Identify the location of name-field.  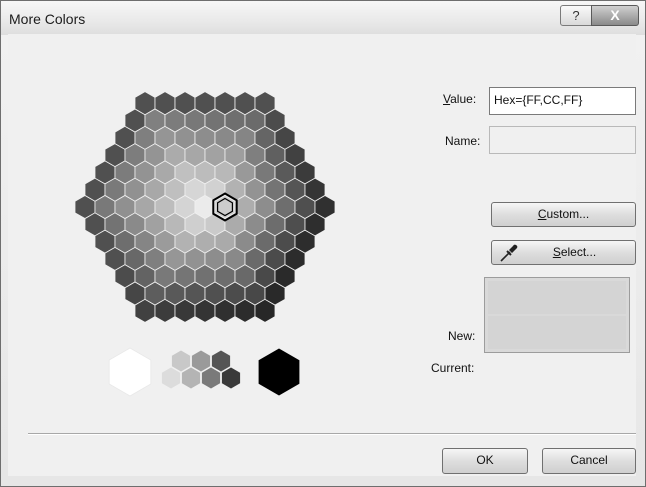
(562, 140).